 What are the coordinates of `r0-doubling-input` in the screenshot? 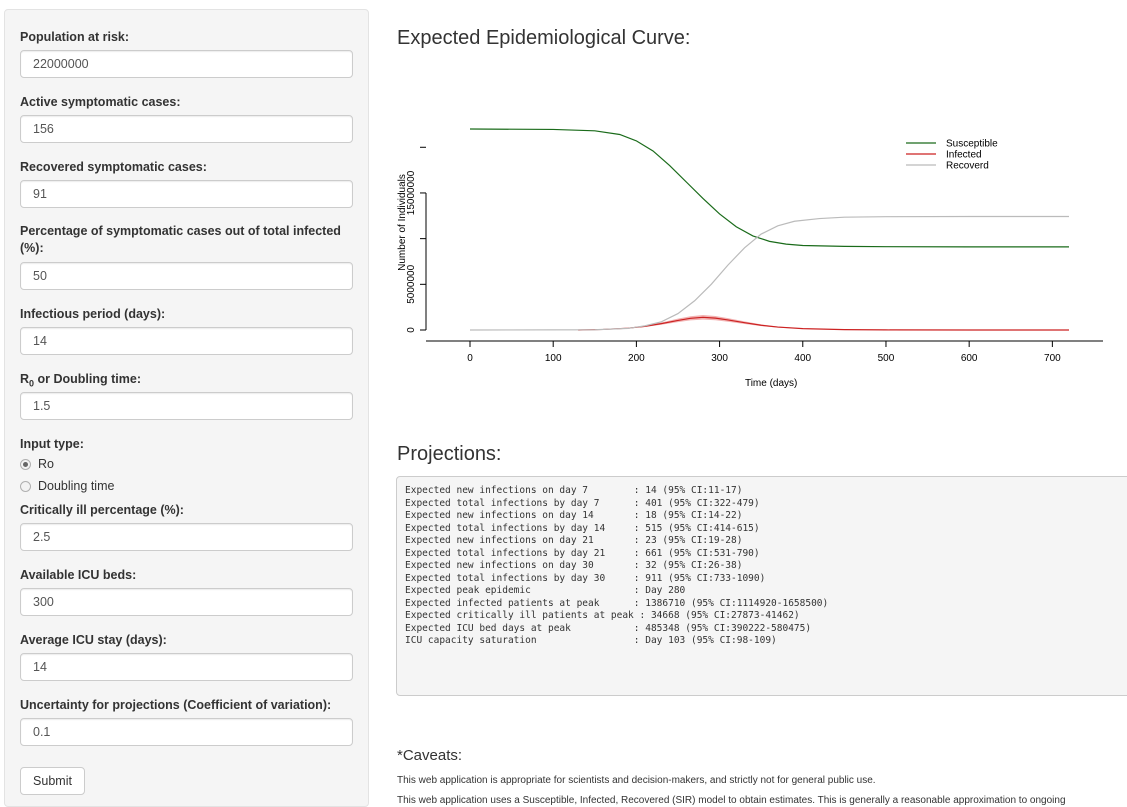 It's located at (186, 406).